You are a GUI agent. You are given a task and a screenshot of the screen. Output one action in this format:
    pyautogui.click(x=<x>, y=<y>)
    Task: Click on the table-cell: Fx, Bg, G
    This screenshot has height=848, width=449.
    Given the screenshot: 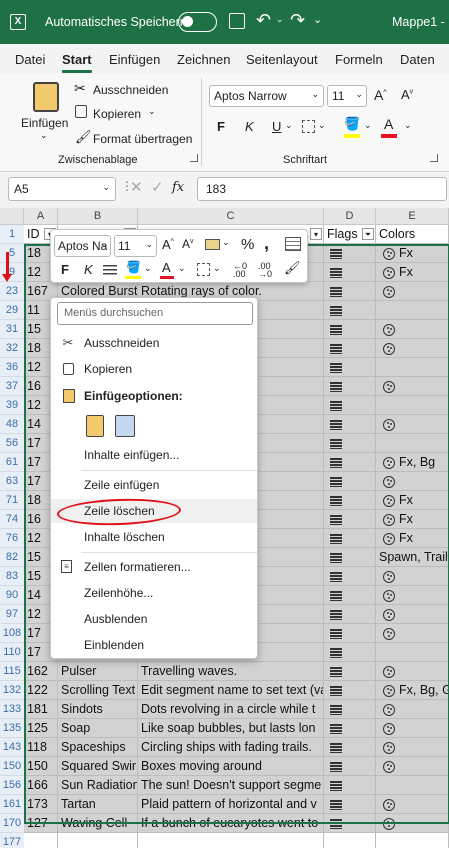 What is the action you would take?
    pyautogui.click(x=412, y=690)
    